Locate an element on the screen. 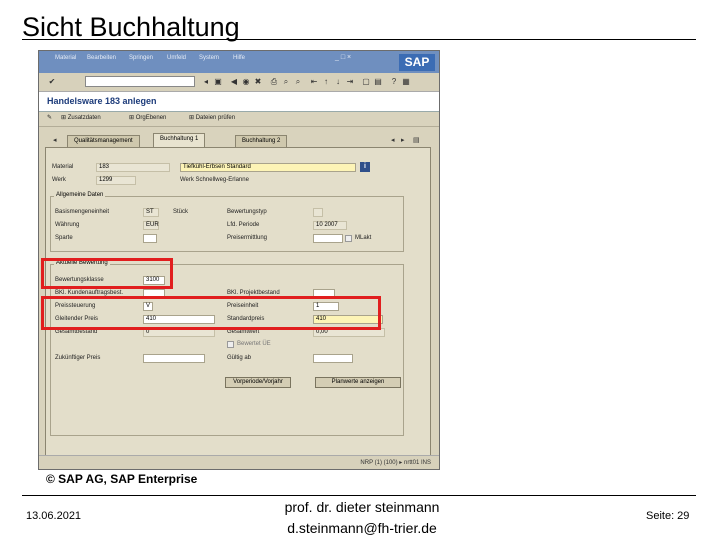 This screenshot has width=720, height=540. screen-title: Handelsware 183 anlegen is located at coordinates (102, 101).